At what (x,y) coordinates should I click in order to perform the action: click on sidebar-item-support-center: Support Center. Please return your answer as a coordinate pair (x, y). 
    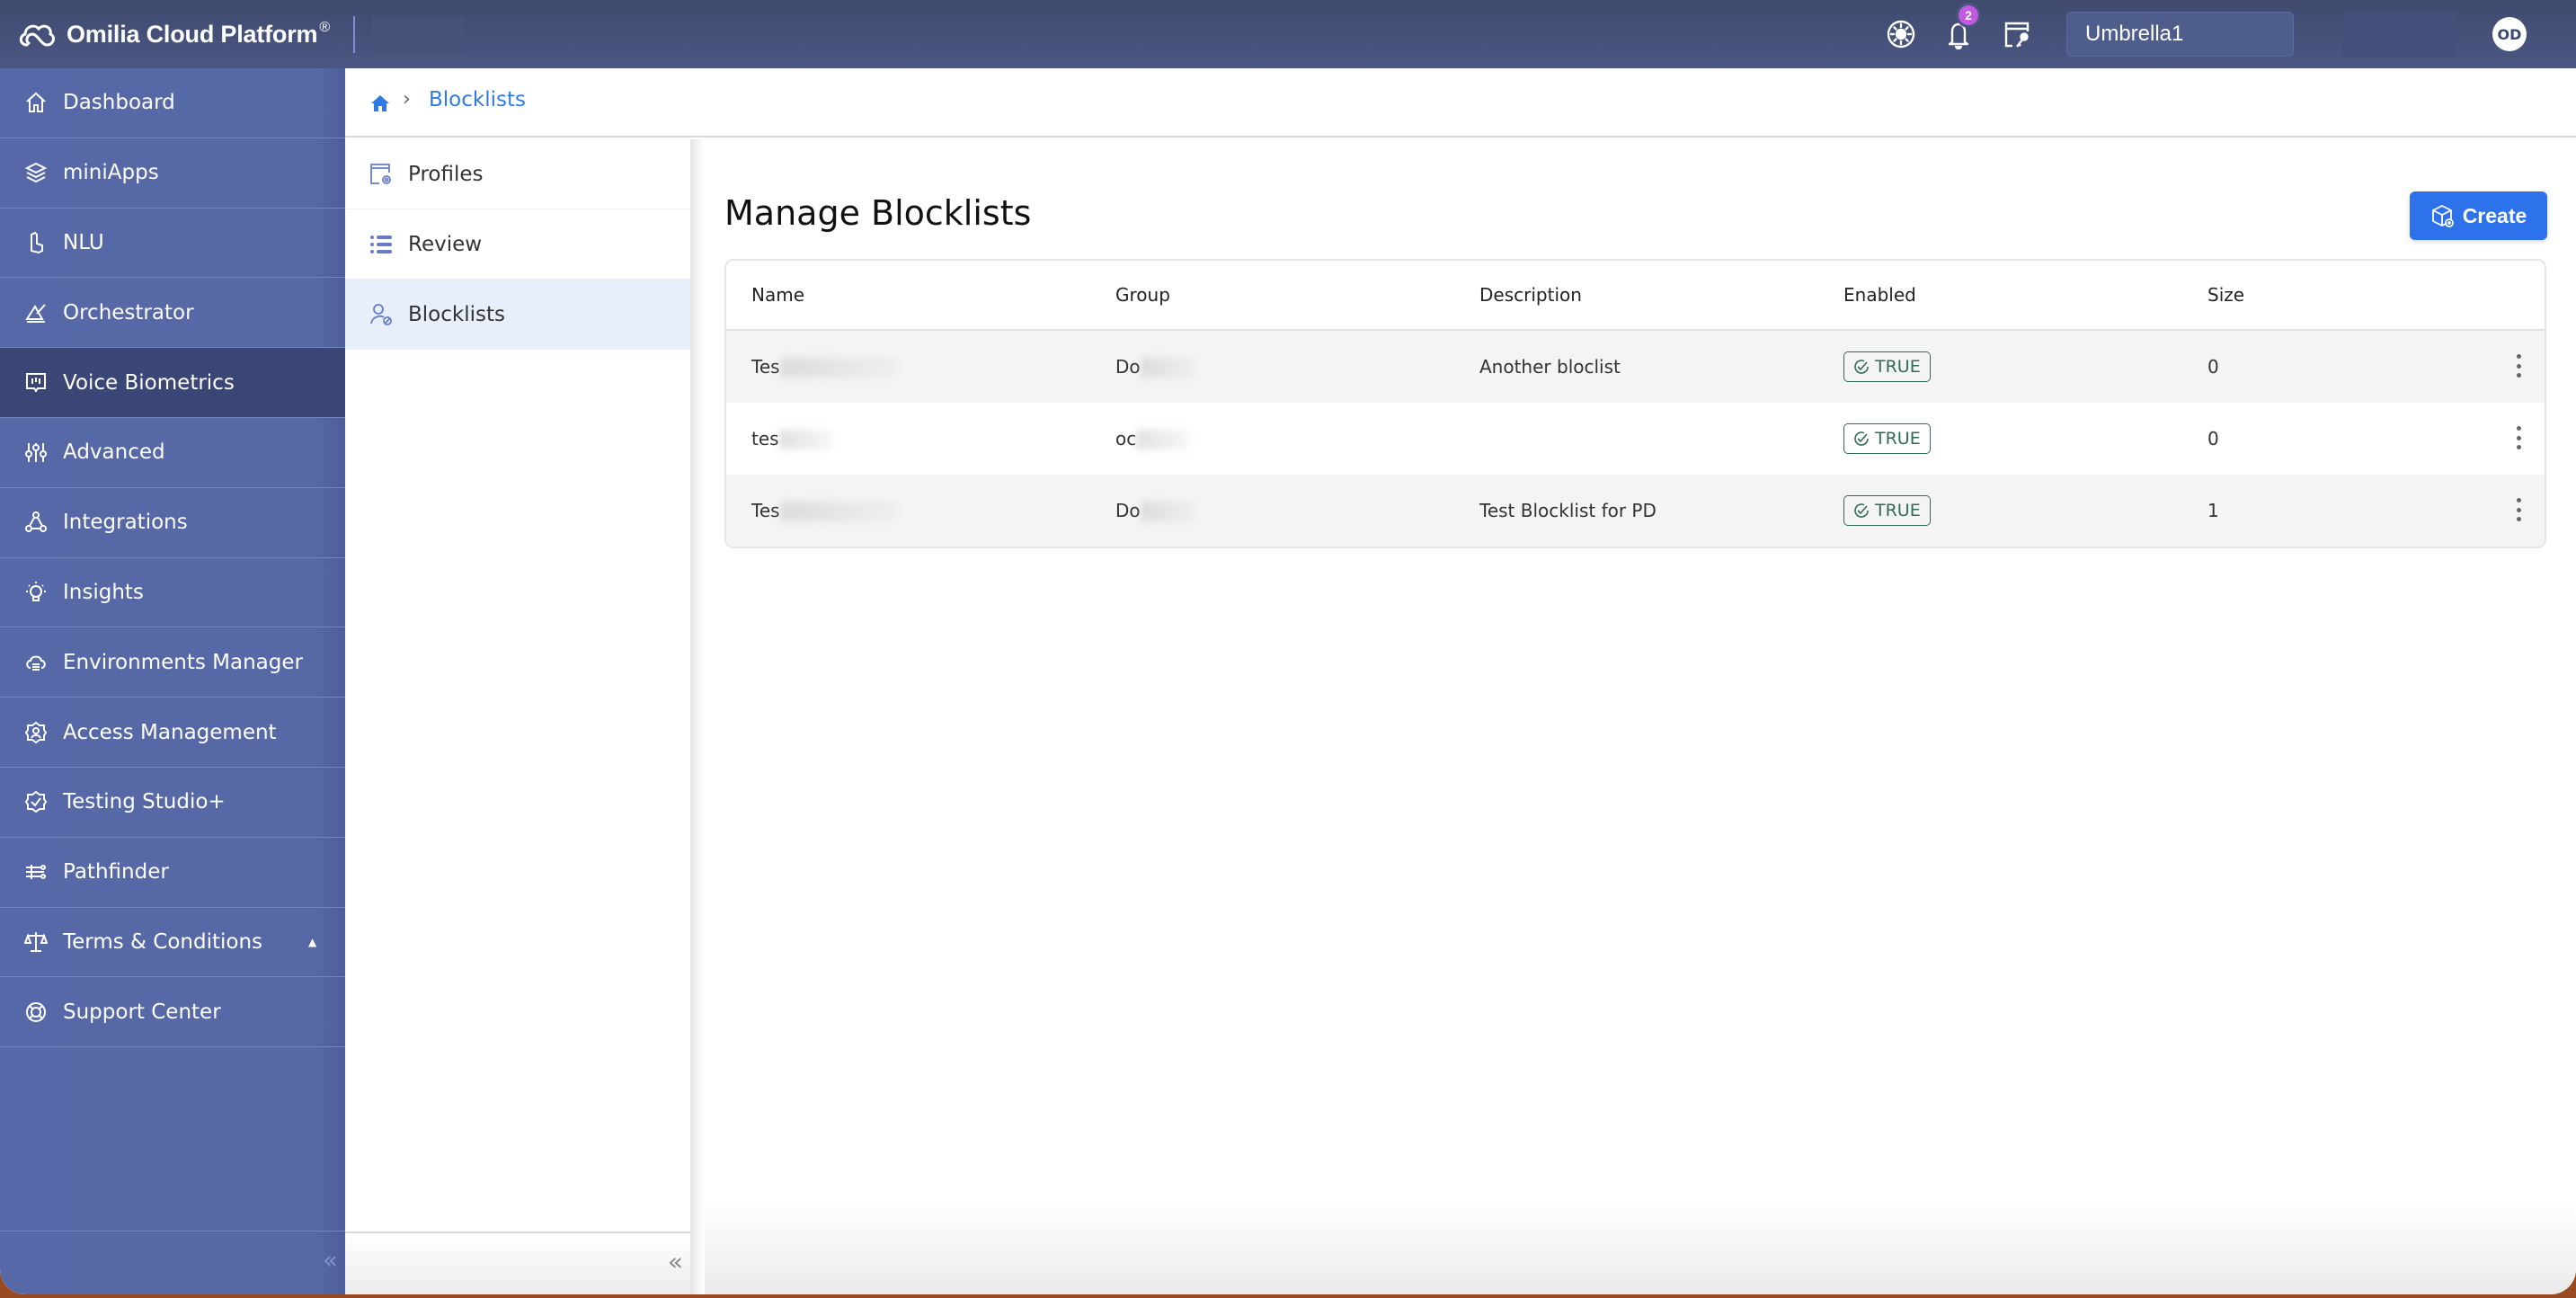
    Looking at the image, I should click on (172, 1012).